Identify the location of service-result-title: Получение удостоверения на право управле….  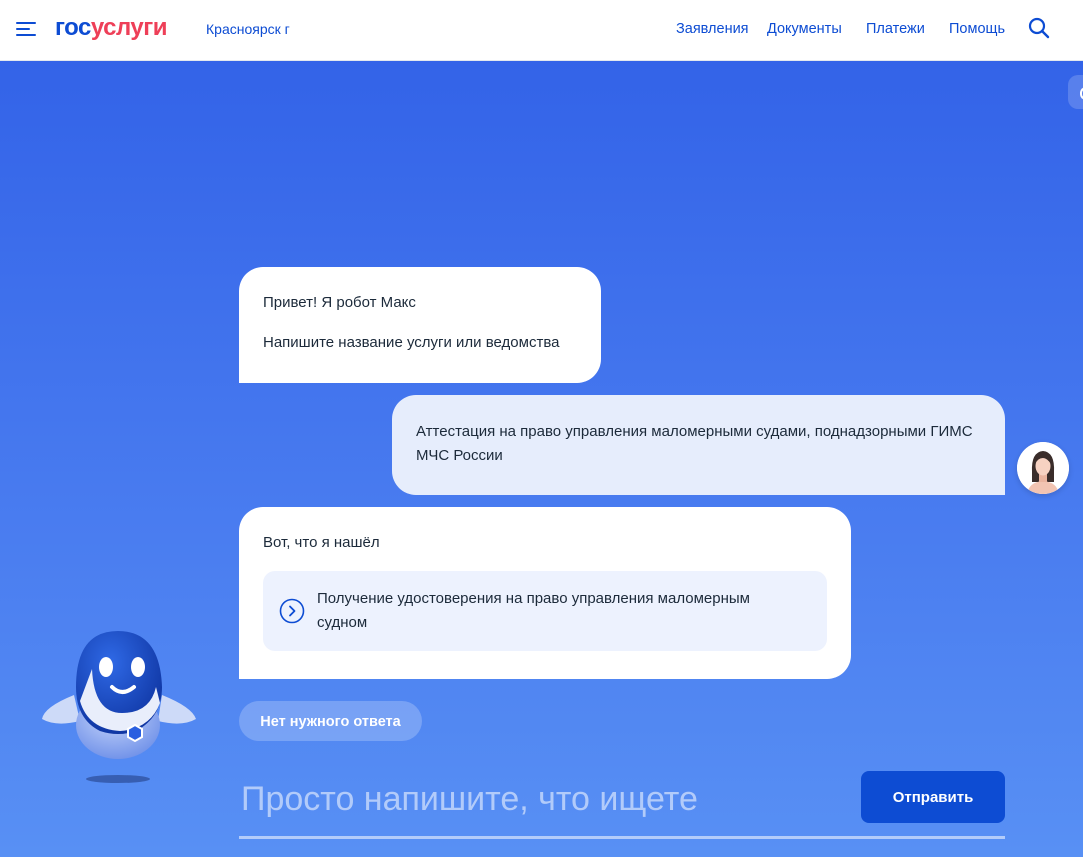
(533, 610).